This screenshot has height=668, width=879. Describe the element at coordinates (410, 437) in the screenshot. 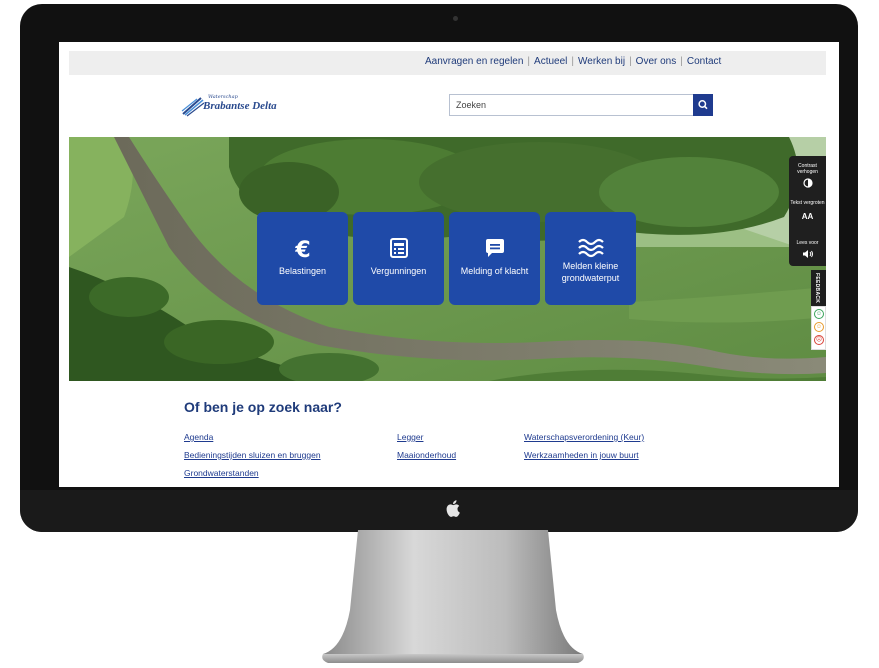

I see `link-legger: Legger` at that location.